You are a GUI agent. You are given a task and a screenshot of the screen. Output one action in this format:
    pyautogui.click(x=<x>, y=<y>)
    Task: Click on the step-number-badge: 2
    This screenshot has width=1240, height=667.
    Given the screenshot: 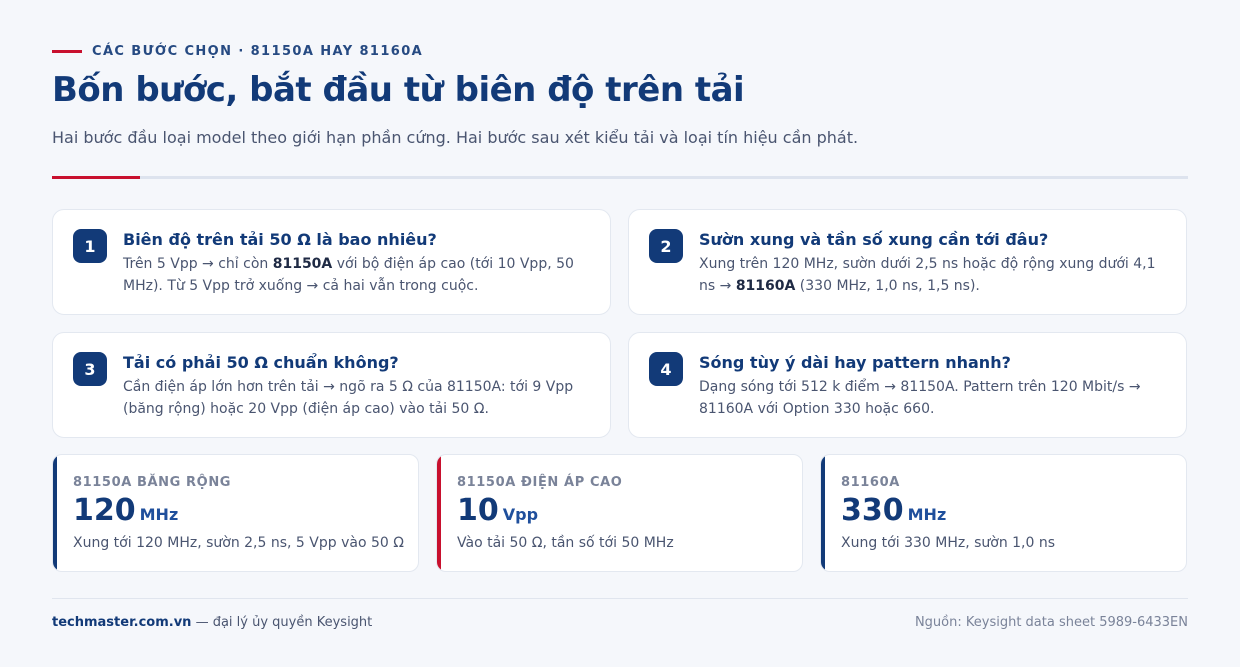 What is the action you would take?
    pyautogui.click(x=666, y=246)
    